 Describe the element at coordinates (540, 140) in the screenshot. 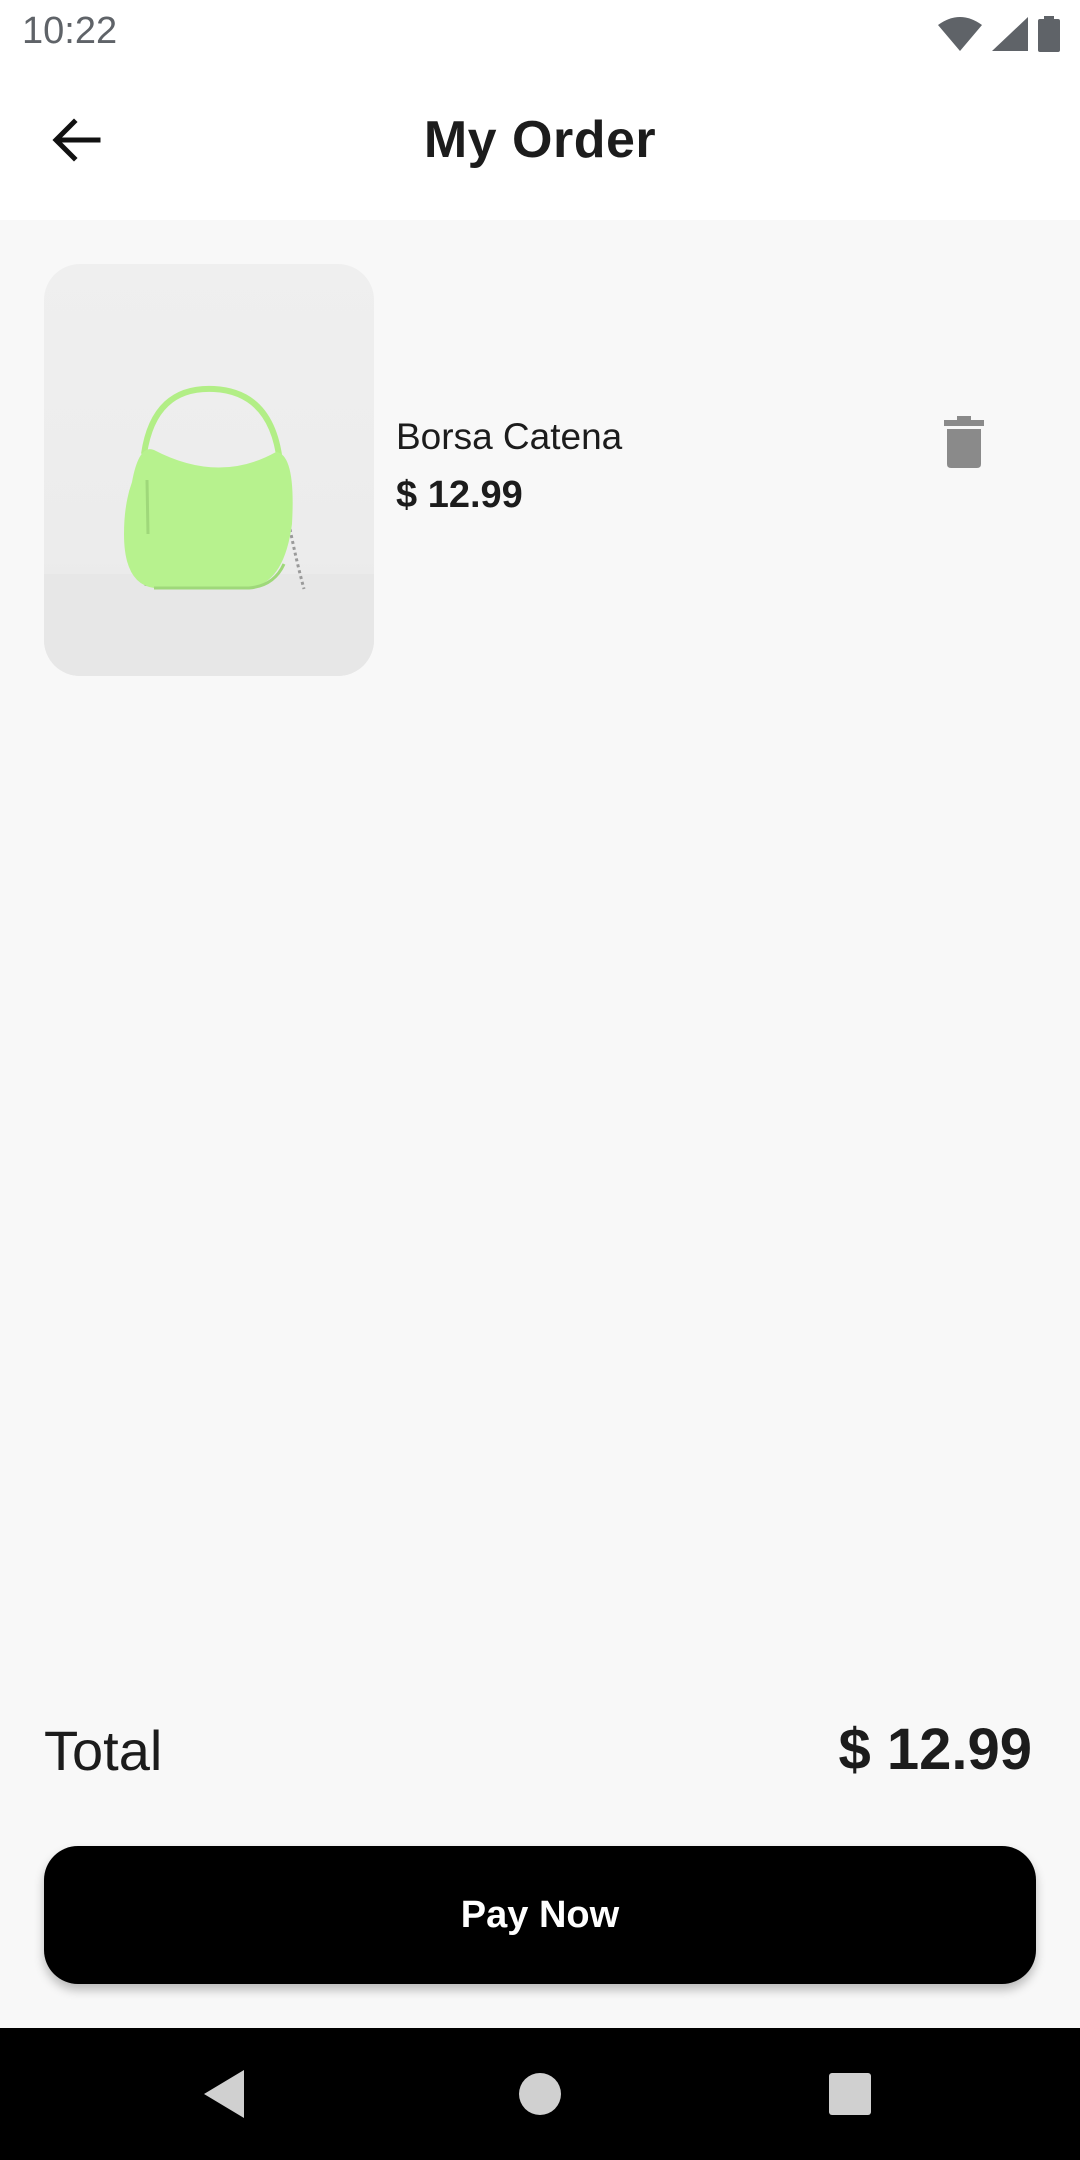

I see `page-title: My Order` at that location.